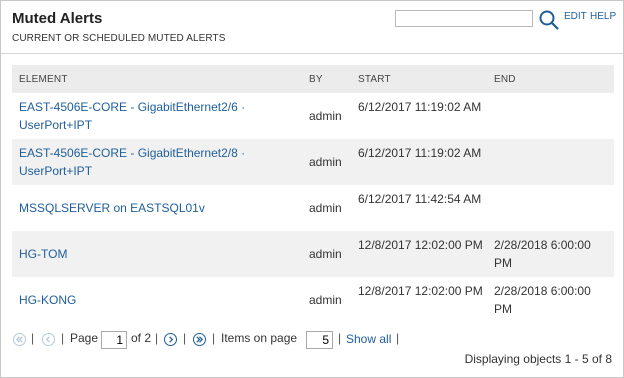  What do you see at coordinates (464, 18) in the screenshot?
I see `search-input` at bounding box center [464, 18].